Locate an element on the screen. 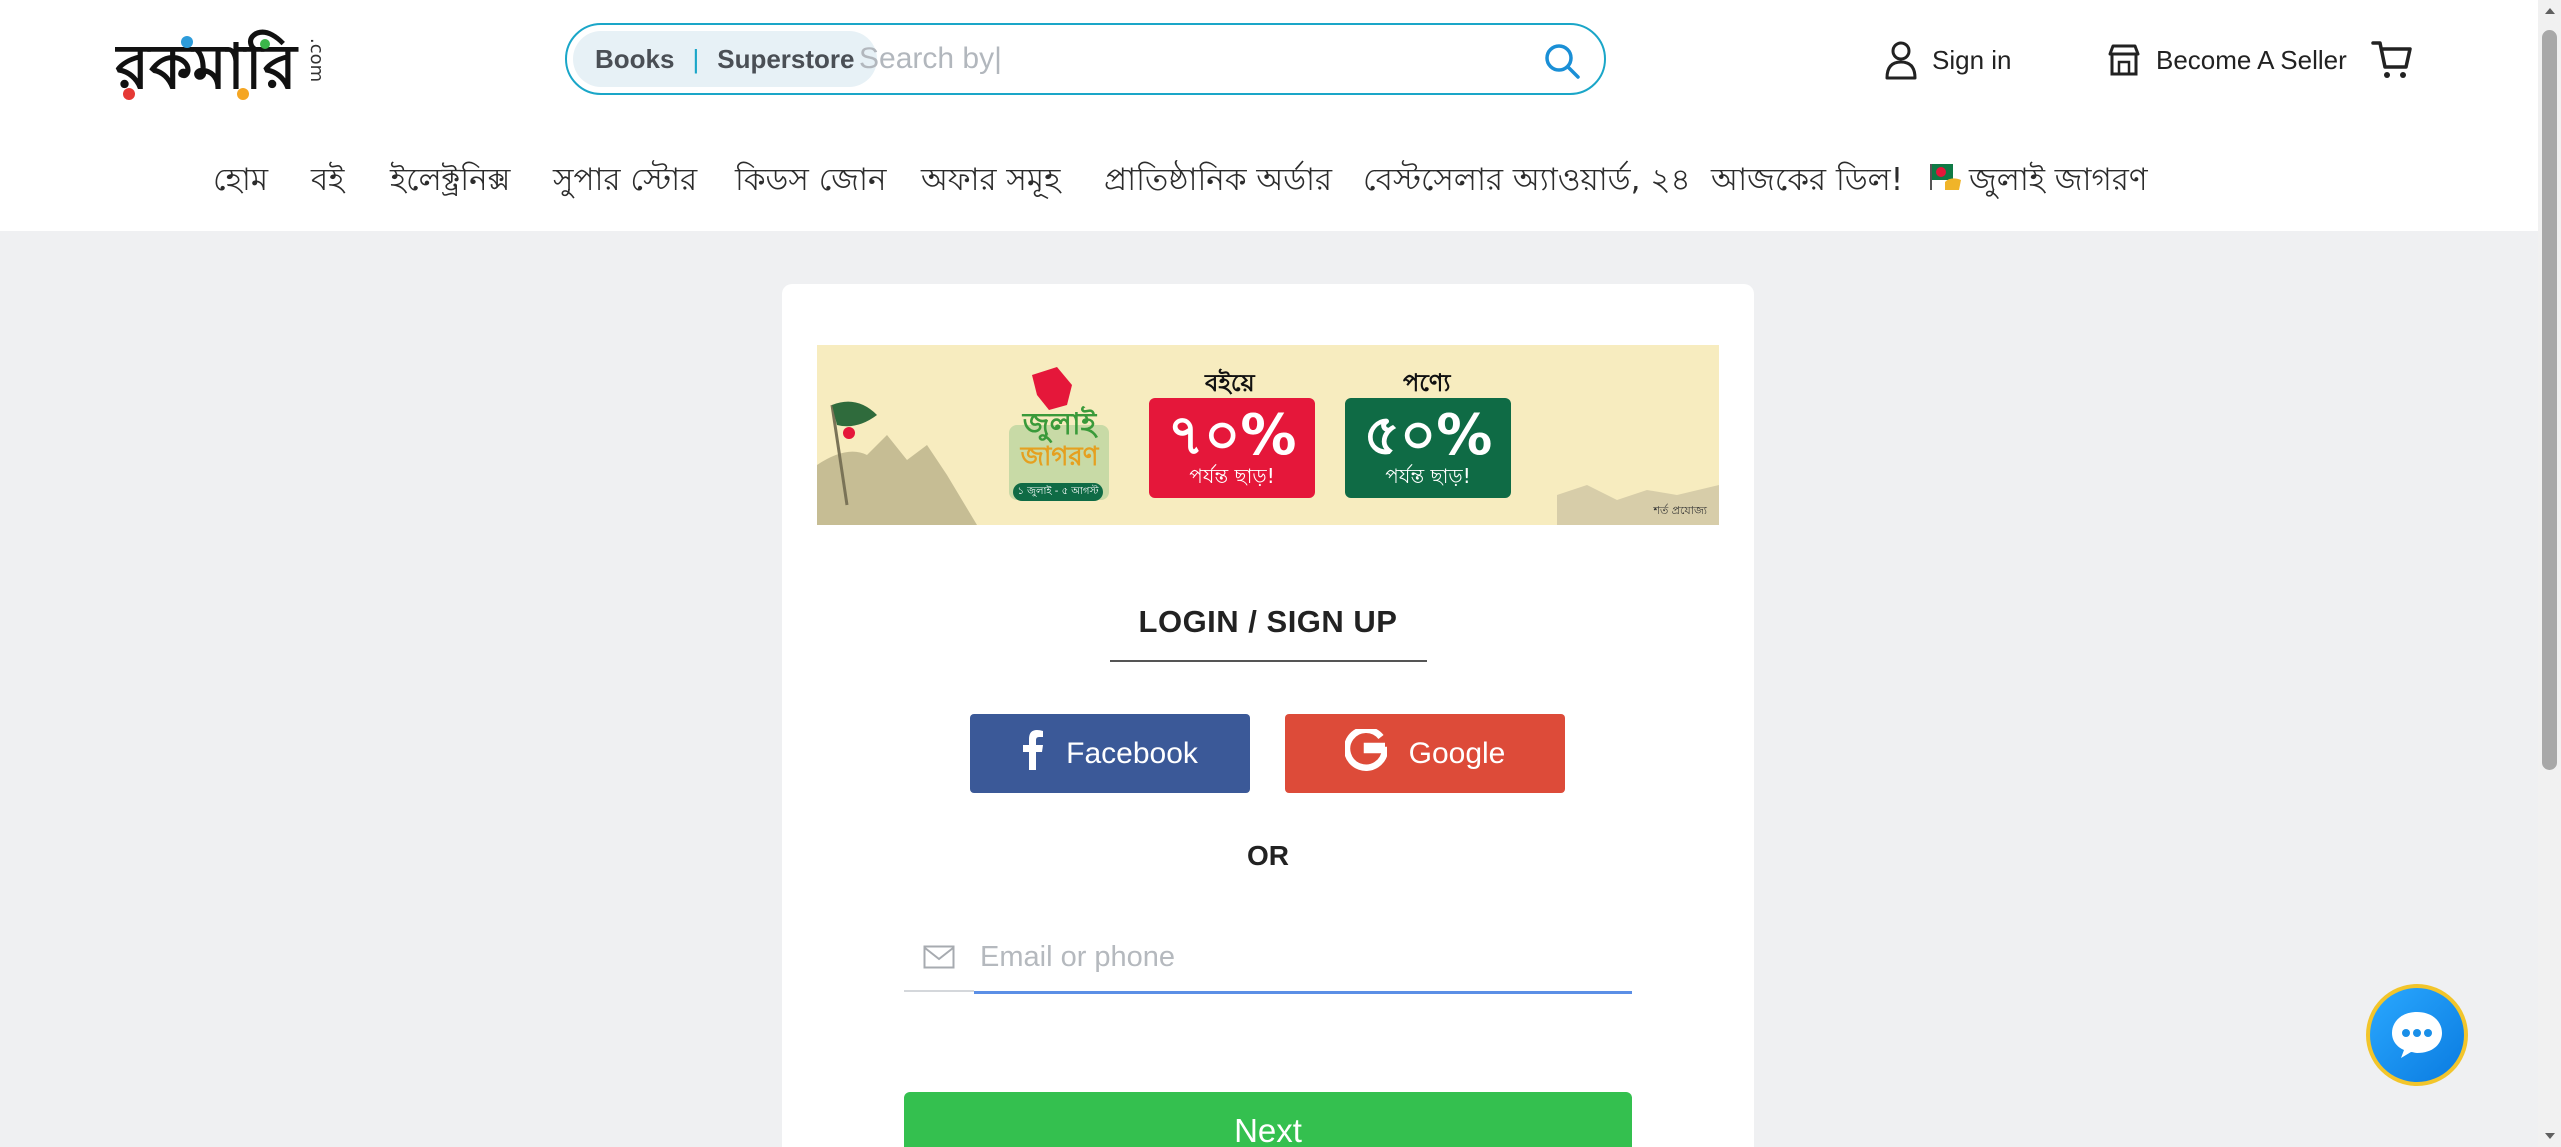  nav-item-superstore: সুপার স্টোর is located at coordinates (625, 180).